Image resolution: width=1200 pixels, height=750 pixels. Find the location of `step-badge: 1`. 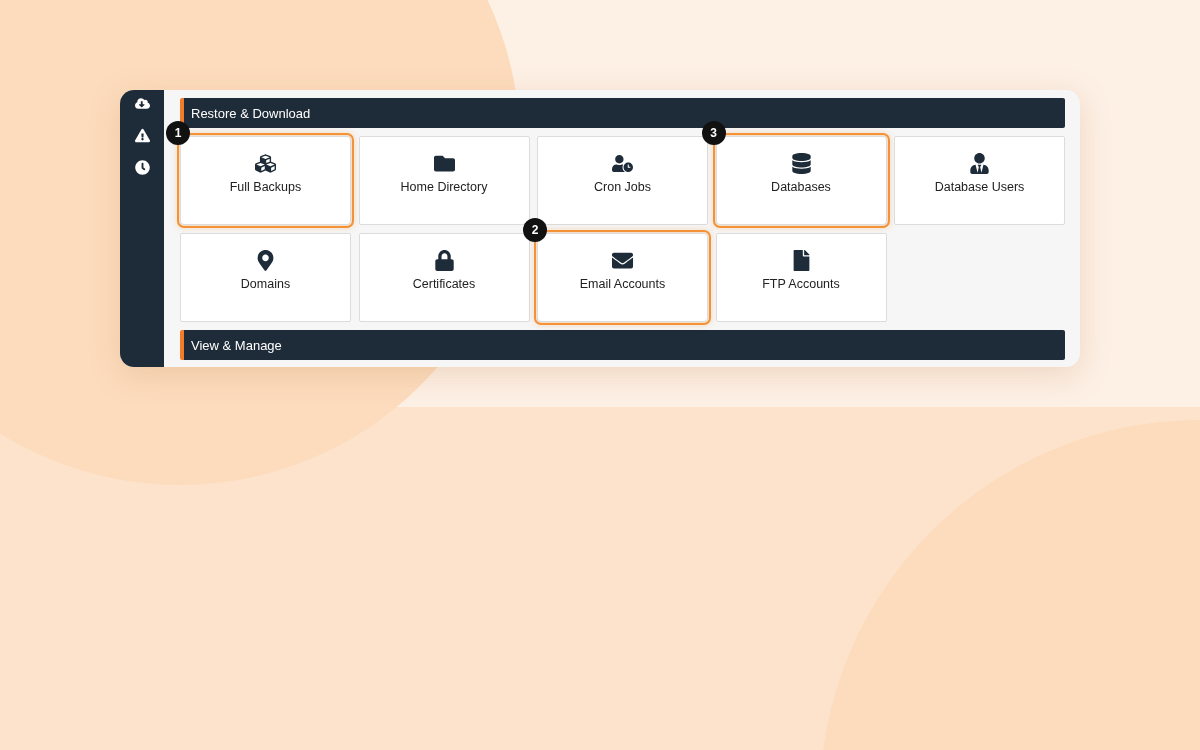

step-badge: 1 is located at coordinates (178, 133).